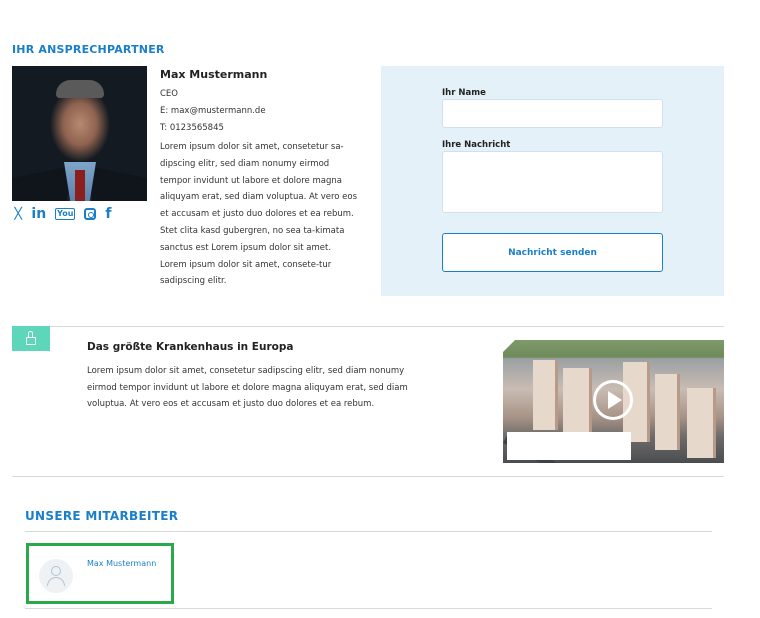 The image size is (760, 618). Describe the element at coordinates (476, 145) in the screenshot. I see `message-label: Ihre Nachricht` at that location.